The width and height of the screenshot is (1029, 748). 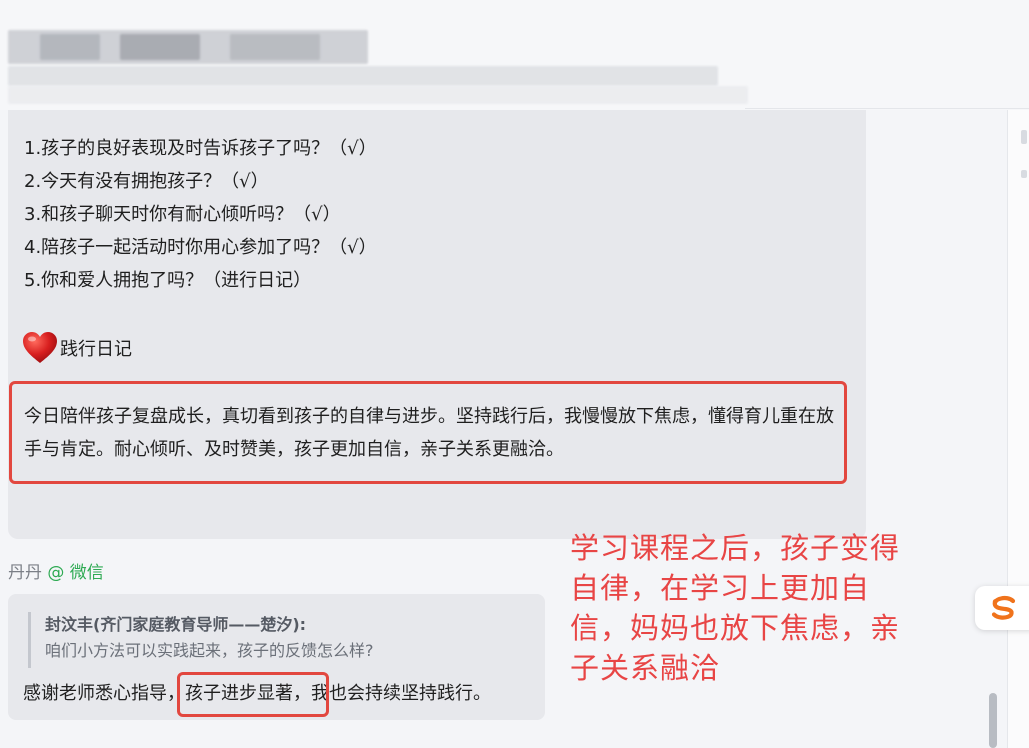 I want to click on sender-name: 丹丹, so click(x=25, y=573).